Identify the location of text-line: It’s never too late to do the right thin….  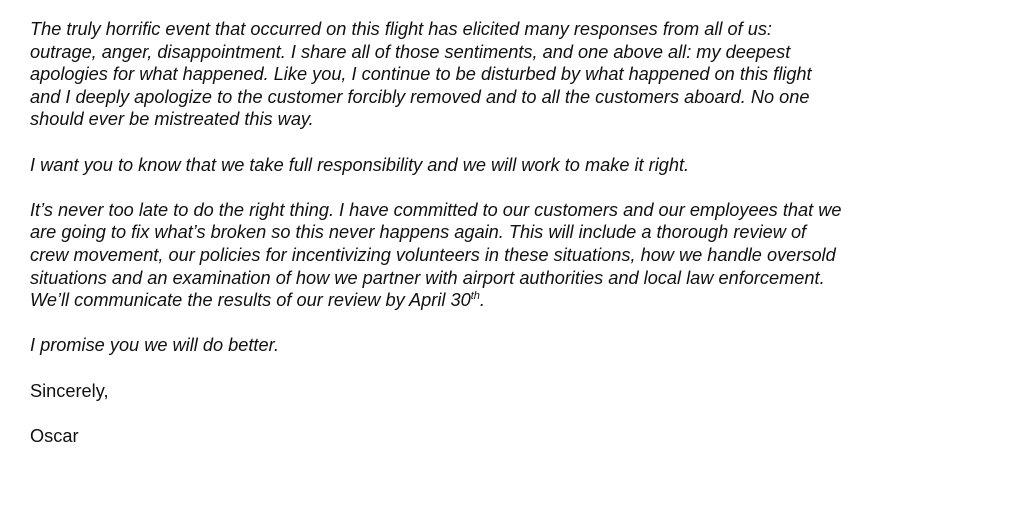
(436, 209).